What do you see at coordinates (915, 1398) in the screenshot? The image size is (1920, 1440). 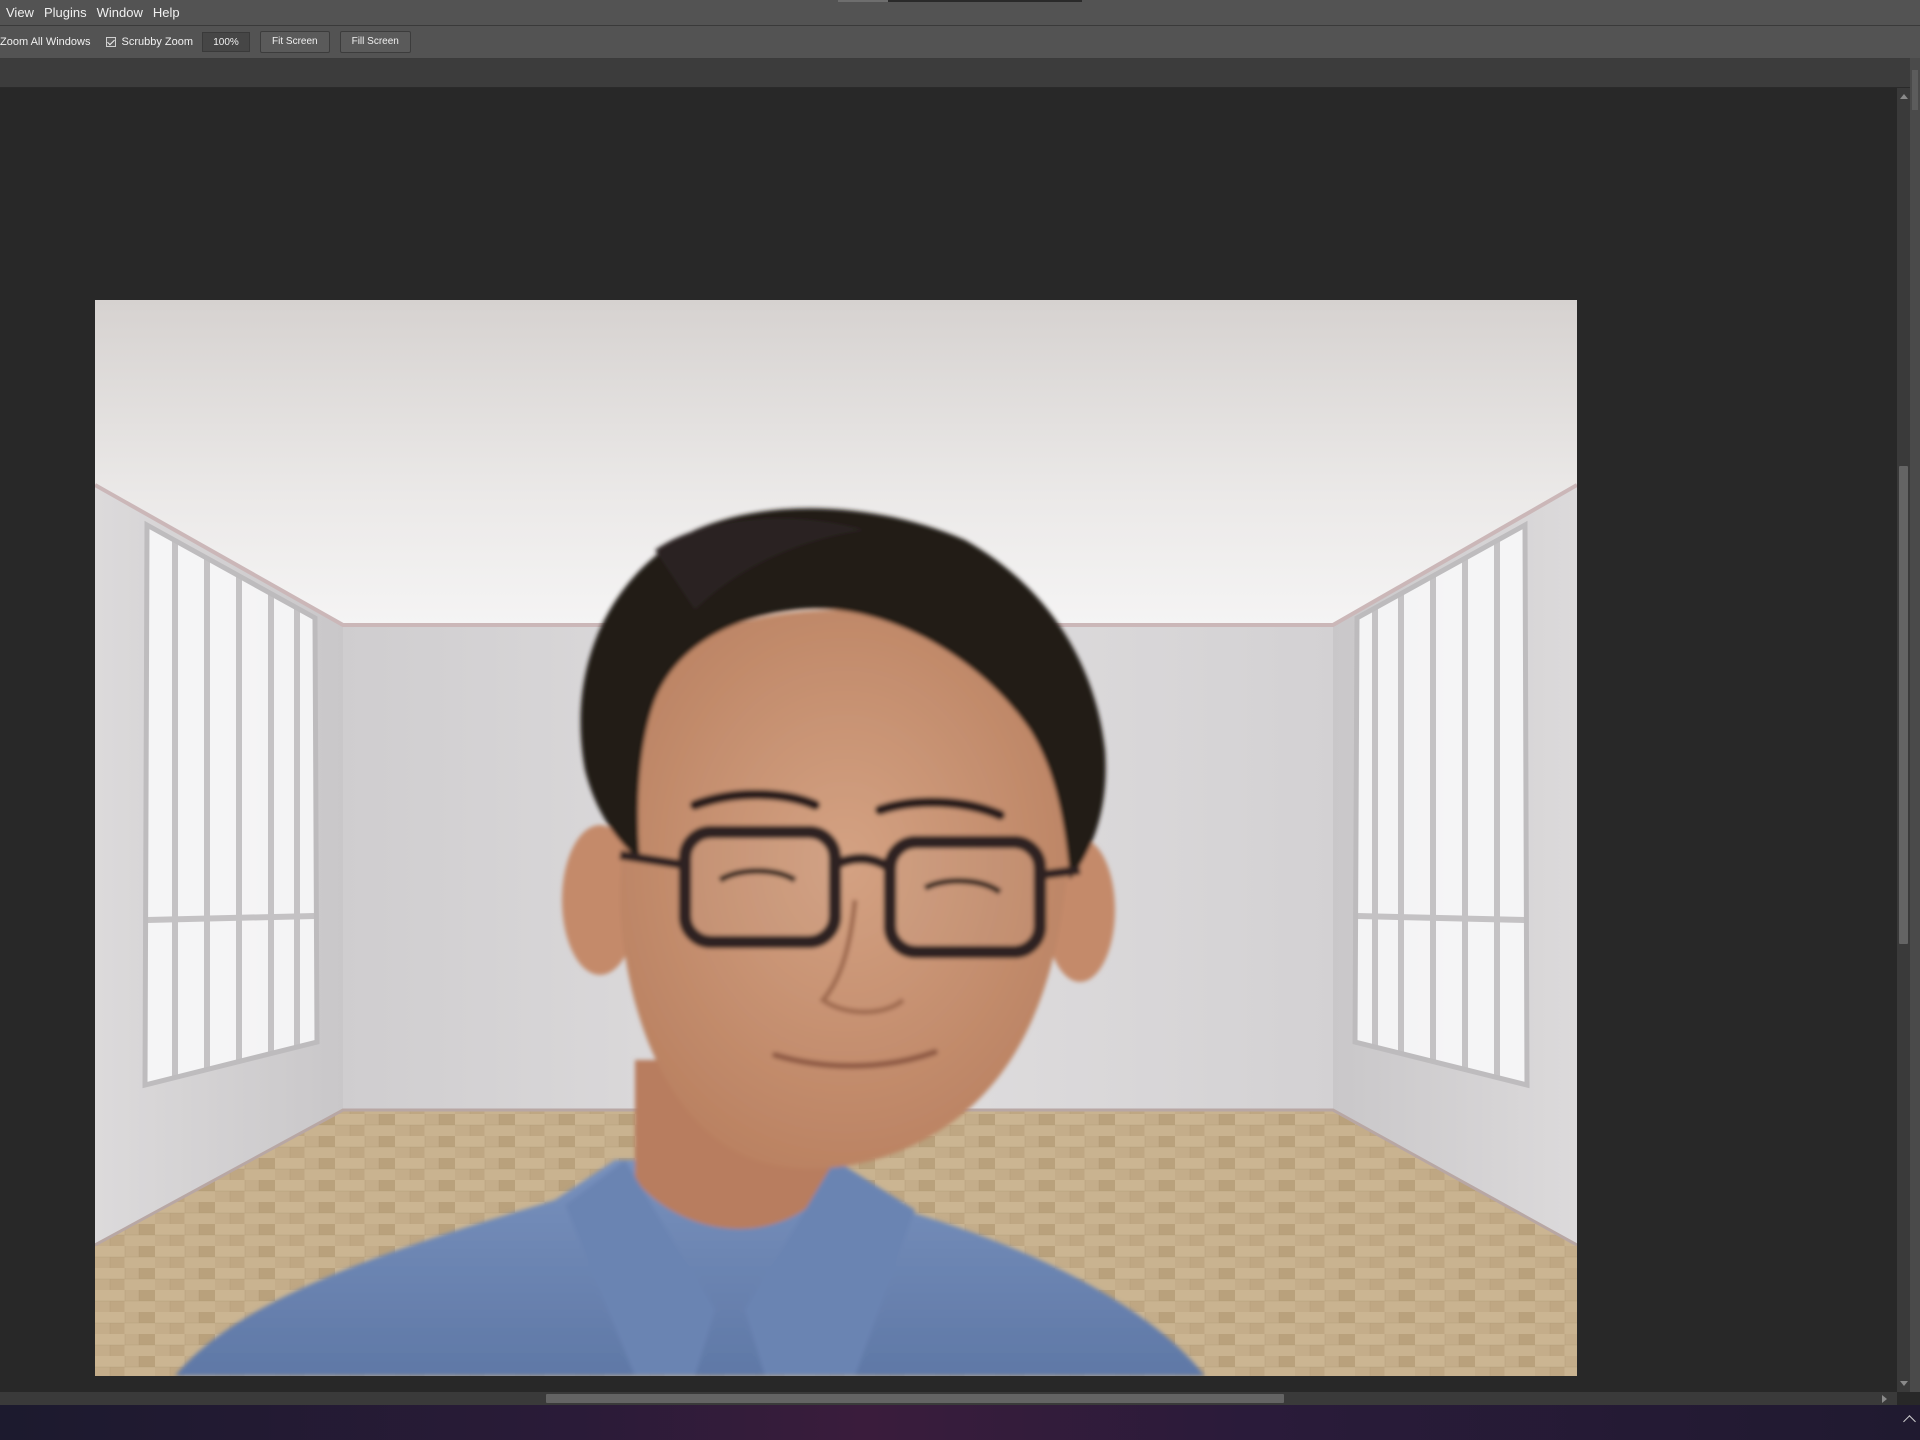 I see `horizontal-scroll-thumb` at bounding box center [915, 1398].